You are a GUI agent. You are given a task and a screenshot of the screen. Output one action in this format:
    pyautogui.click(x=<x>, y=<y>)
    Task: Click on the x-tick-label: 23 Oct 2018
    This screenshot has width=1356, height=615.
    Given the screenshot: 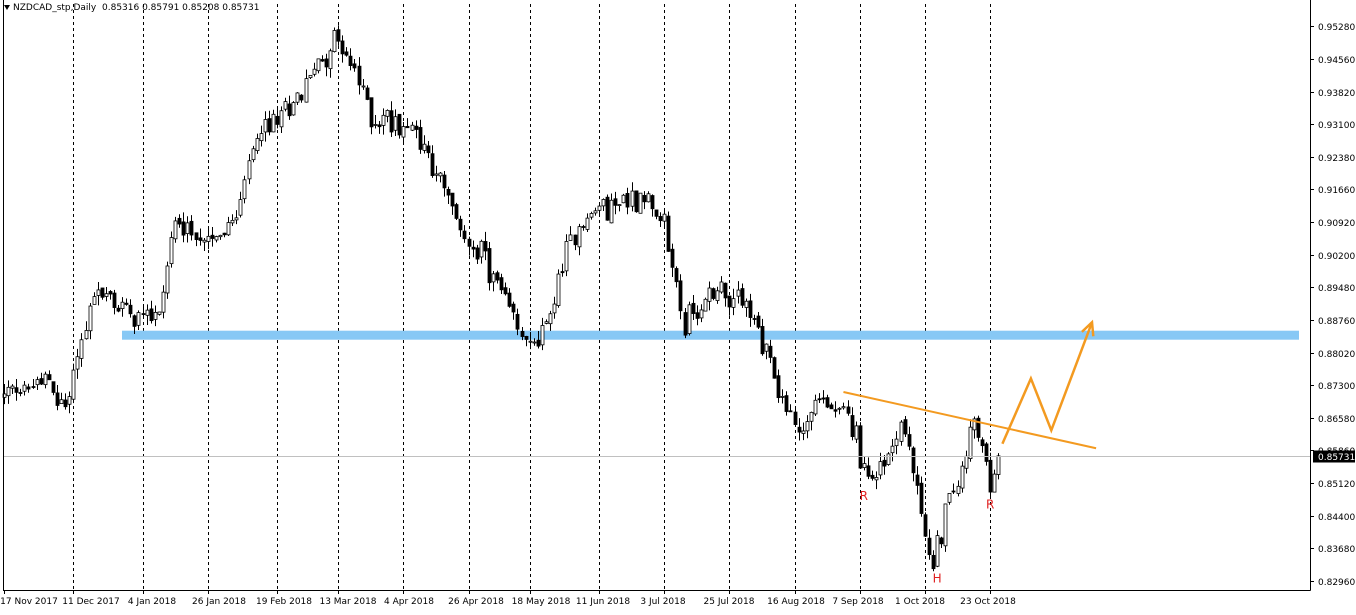 What is the action you would take?
    pyautogui.click(x=988, y=602)
    